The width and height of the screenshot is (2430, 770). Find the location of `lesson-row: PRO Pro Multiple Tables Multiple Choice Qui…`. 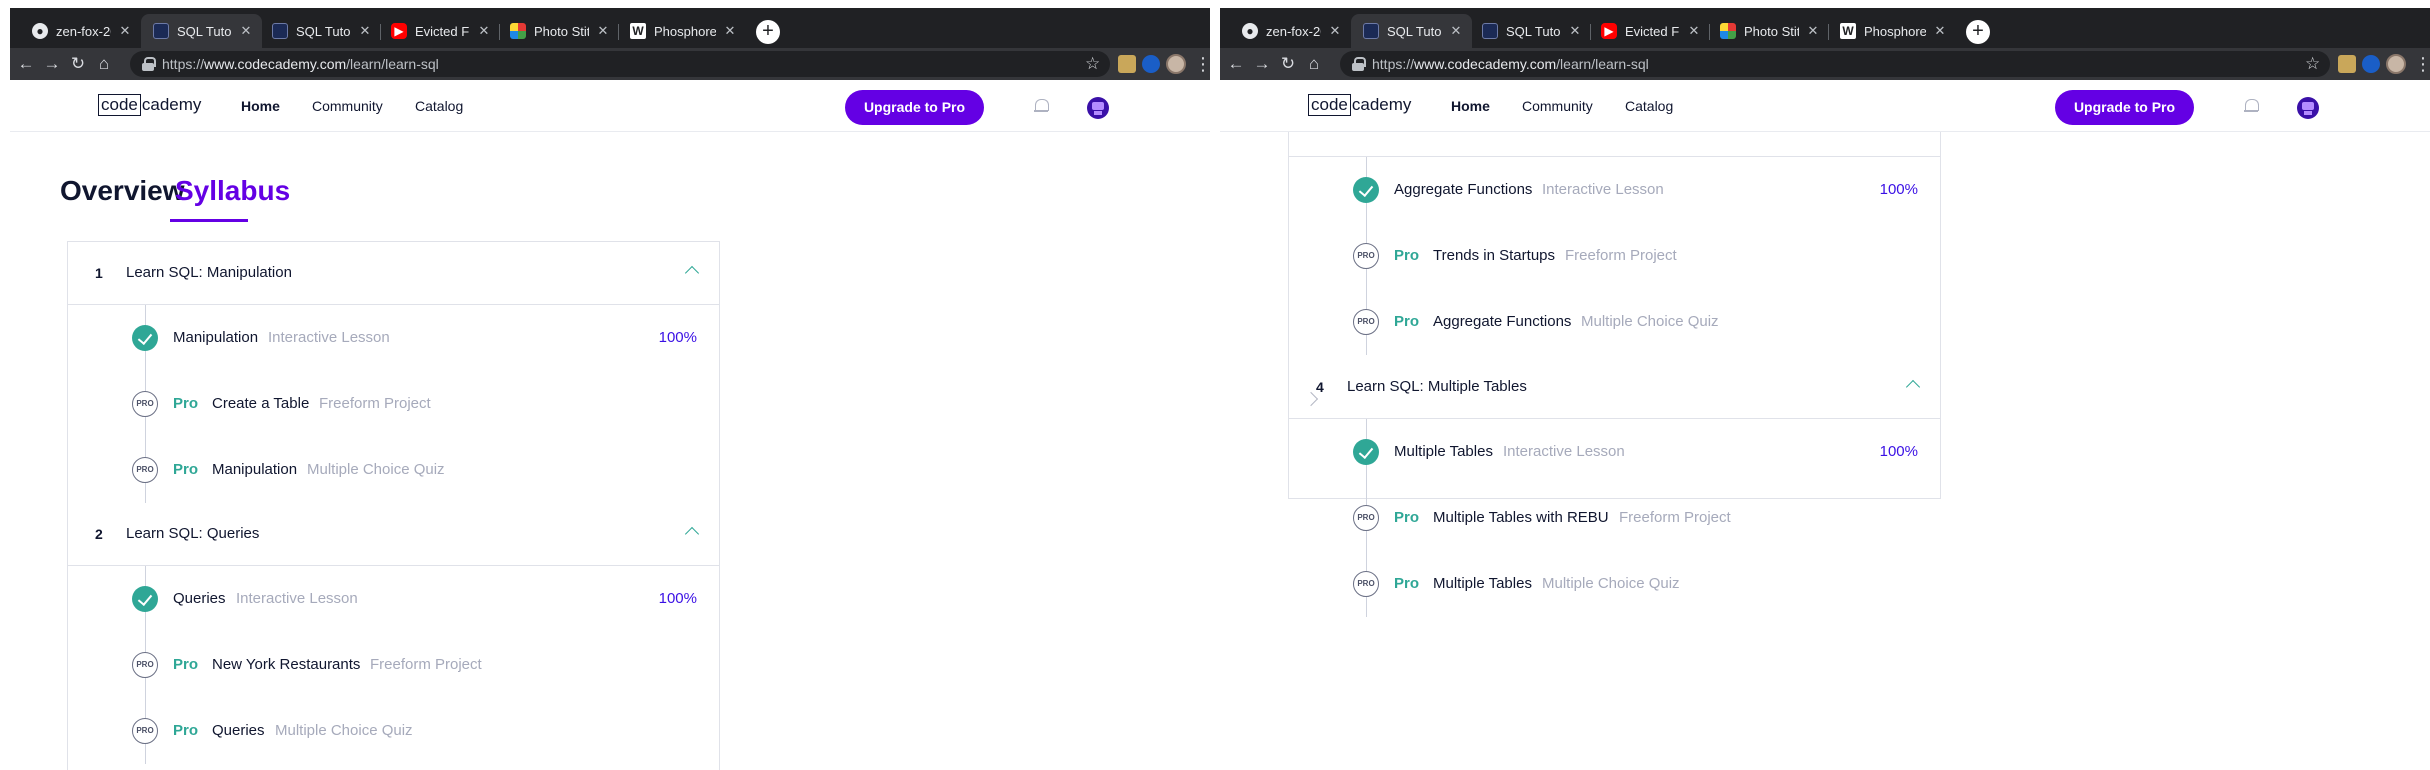

lesson-row: PRO Pro Multiple Tables Multiple Choice Qui… is located at coordinates (1614, 584).